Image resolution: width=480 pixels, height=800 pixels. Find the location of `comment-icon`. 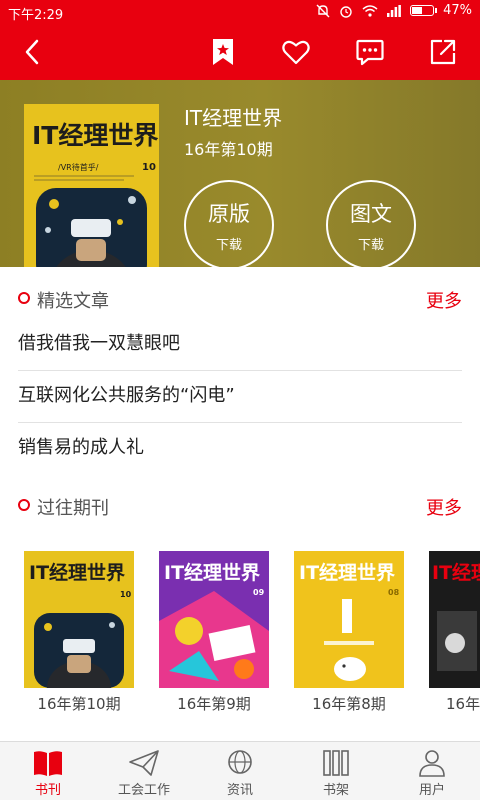

comment-icon is located at coordinates (370, 52).